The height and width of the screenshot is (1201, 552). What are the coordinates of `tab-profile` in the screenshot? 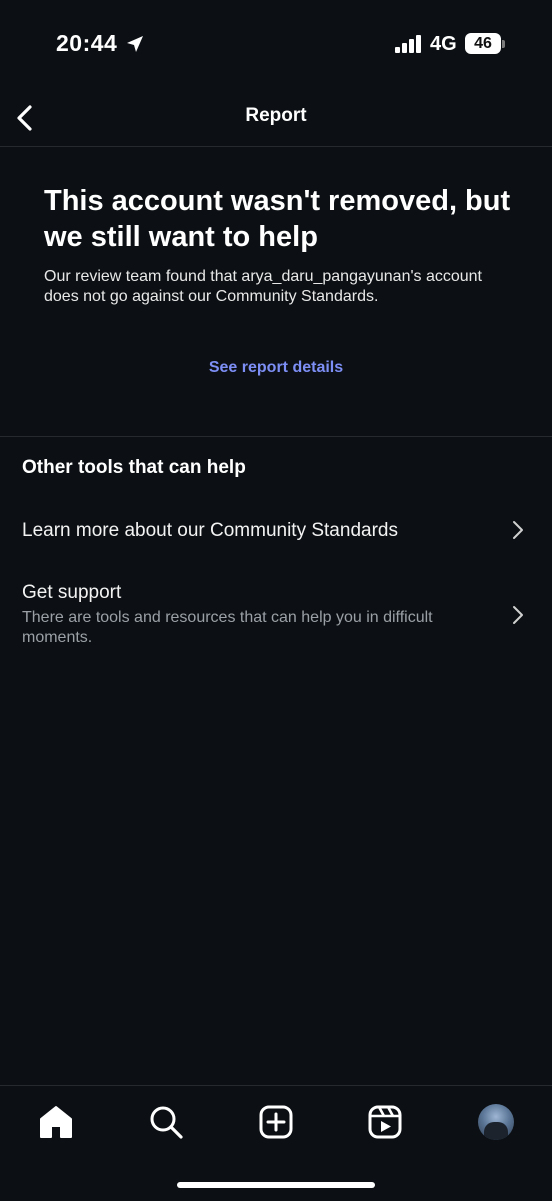 It's located at (496, 1122).